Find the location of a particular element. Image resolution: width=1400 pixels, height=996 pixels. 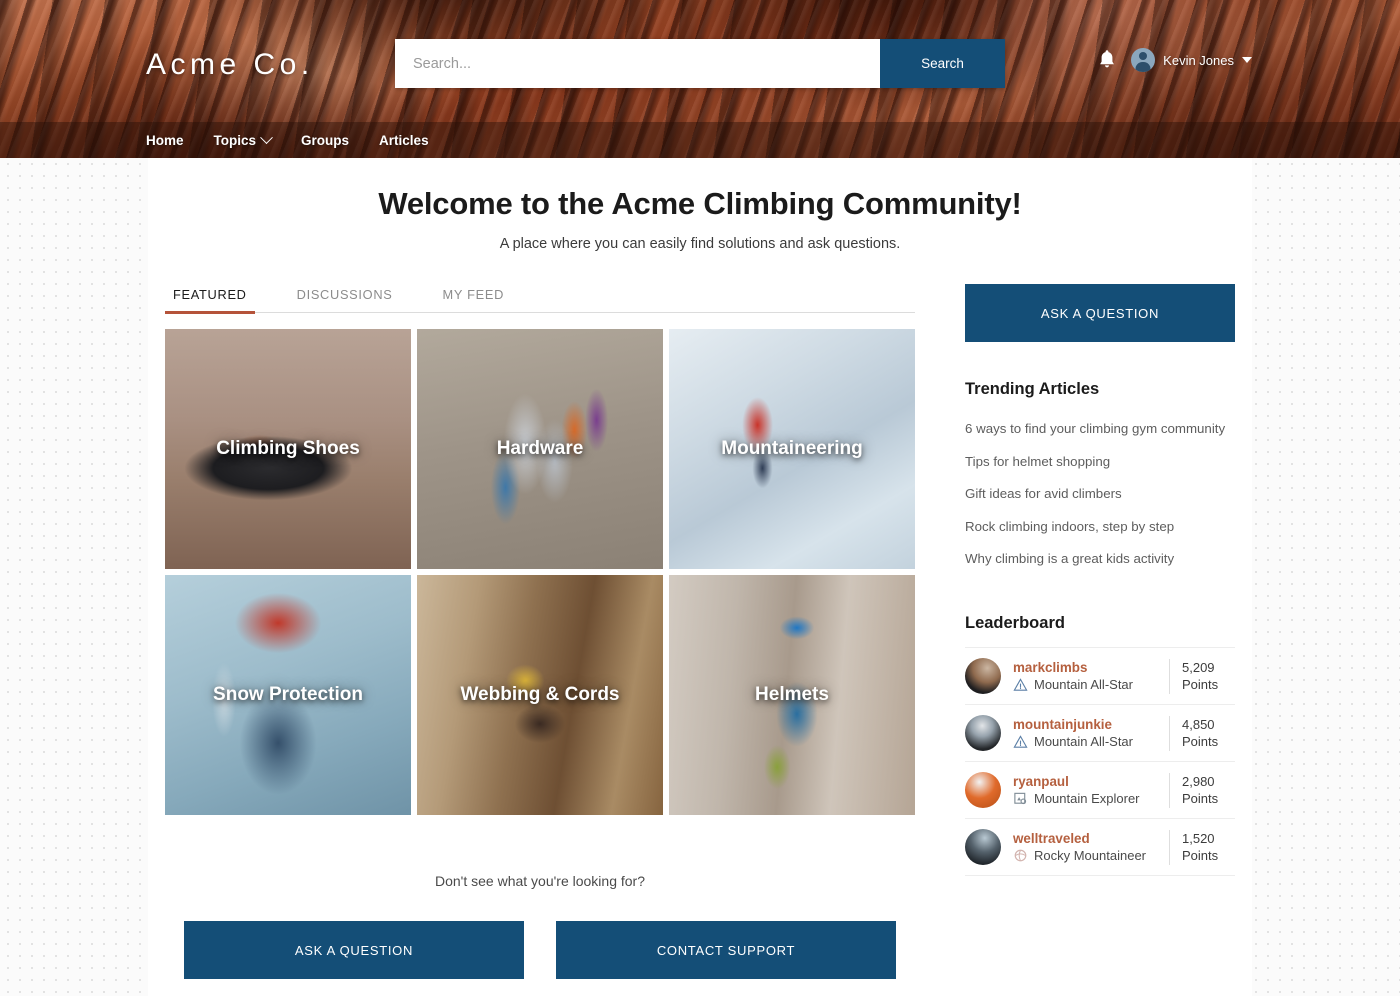

tile-mountaineering: Mountaineering is located at coordinates (792, 449).